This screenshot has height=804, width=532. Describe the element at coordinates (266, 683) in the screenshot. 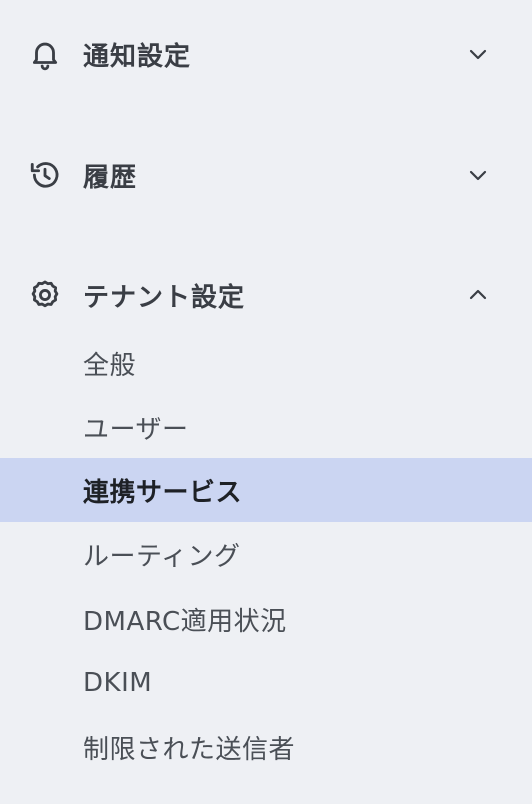

I see `menu-item-dkim: DKIM` at that location.